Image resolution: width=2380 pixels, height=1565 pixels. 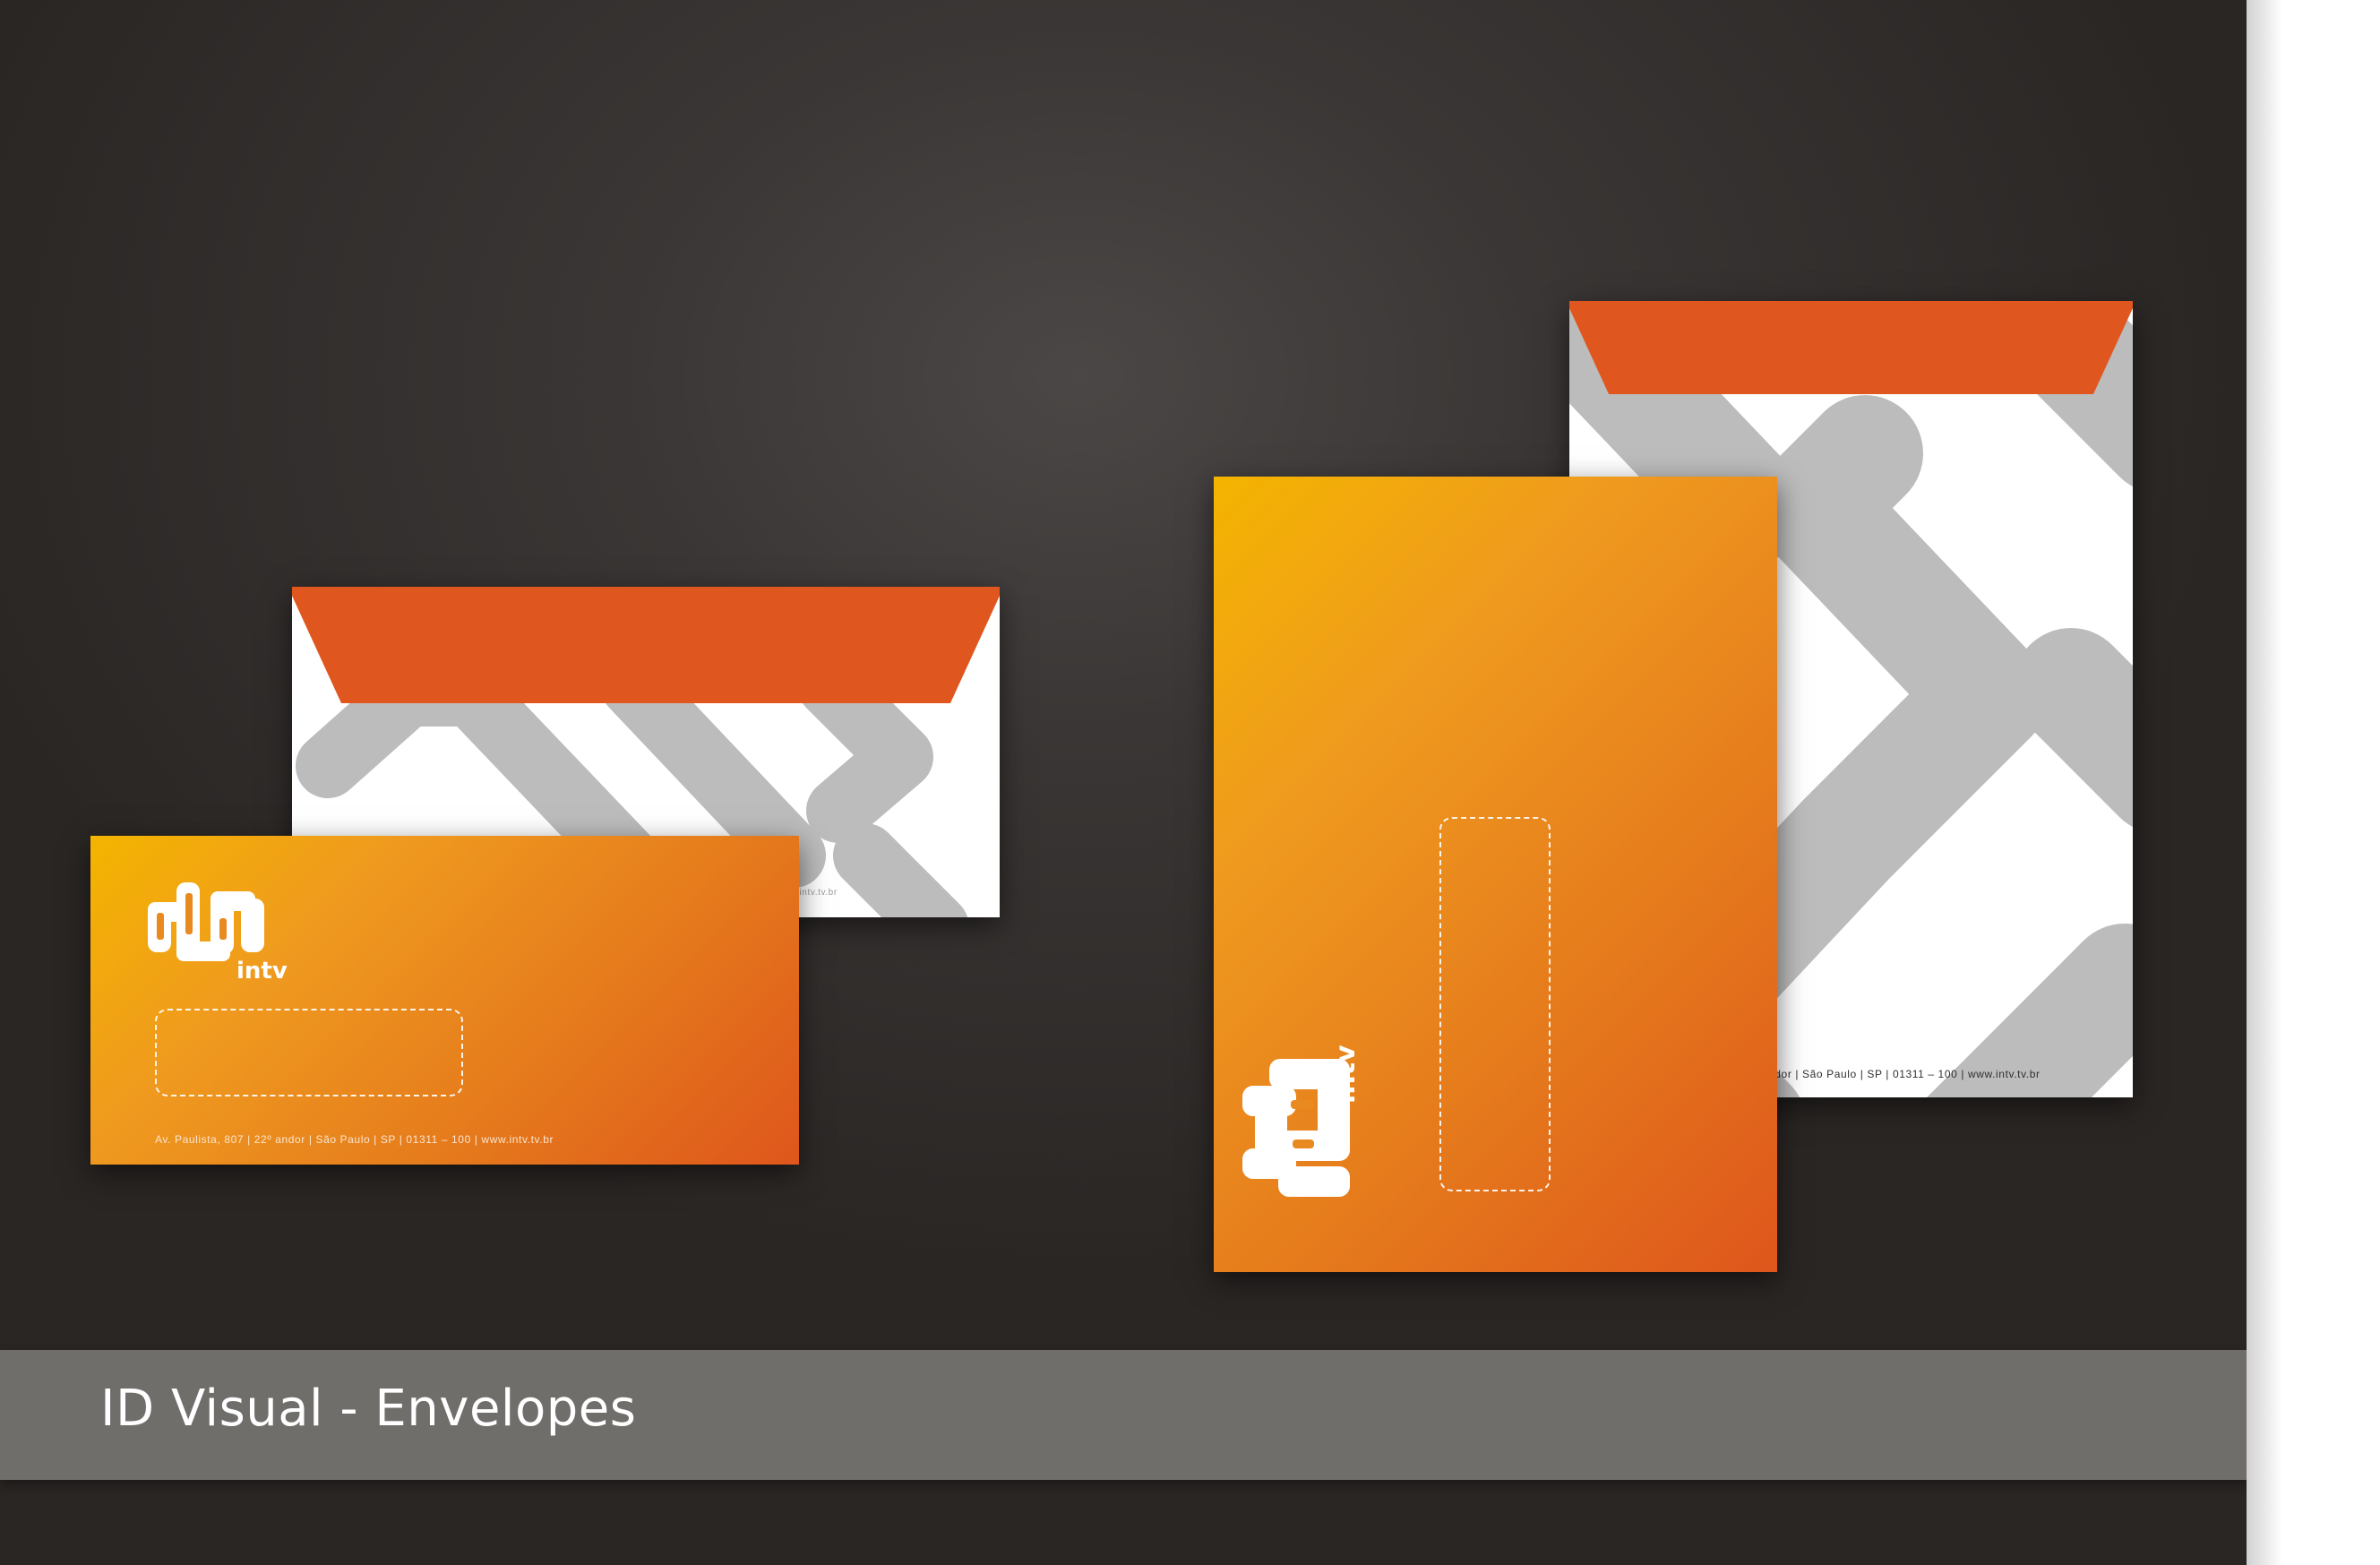 I want to click on large-envelope-flap, so click(x=1851, y=347).